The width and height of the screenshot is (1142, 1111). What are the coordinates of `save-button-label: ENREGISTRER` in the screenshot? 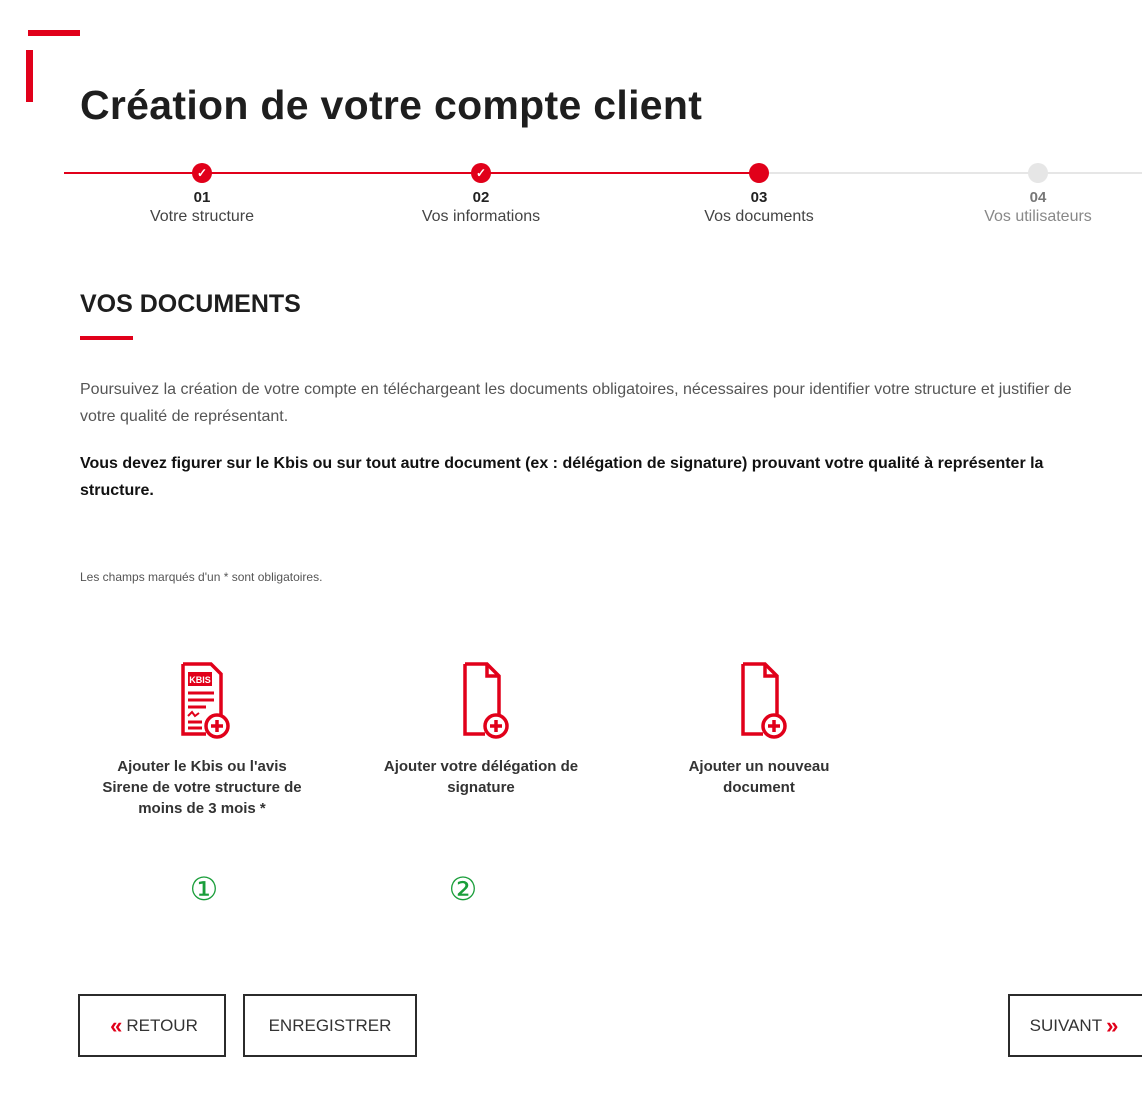 It's located at (330, 1025).